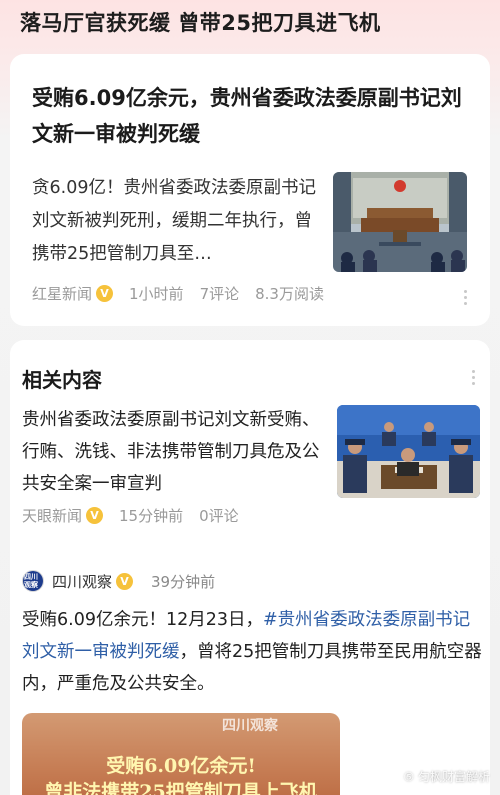  Describe the element at coordinates (82, 581) in the screenshot. I see `post-author: 四川观察` at that location.